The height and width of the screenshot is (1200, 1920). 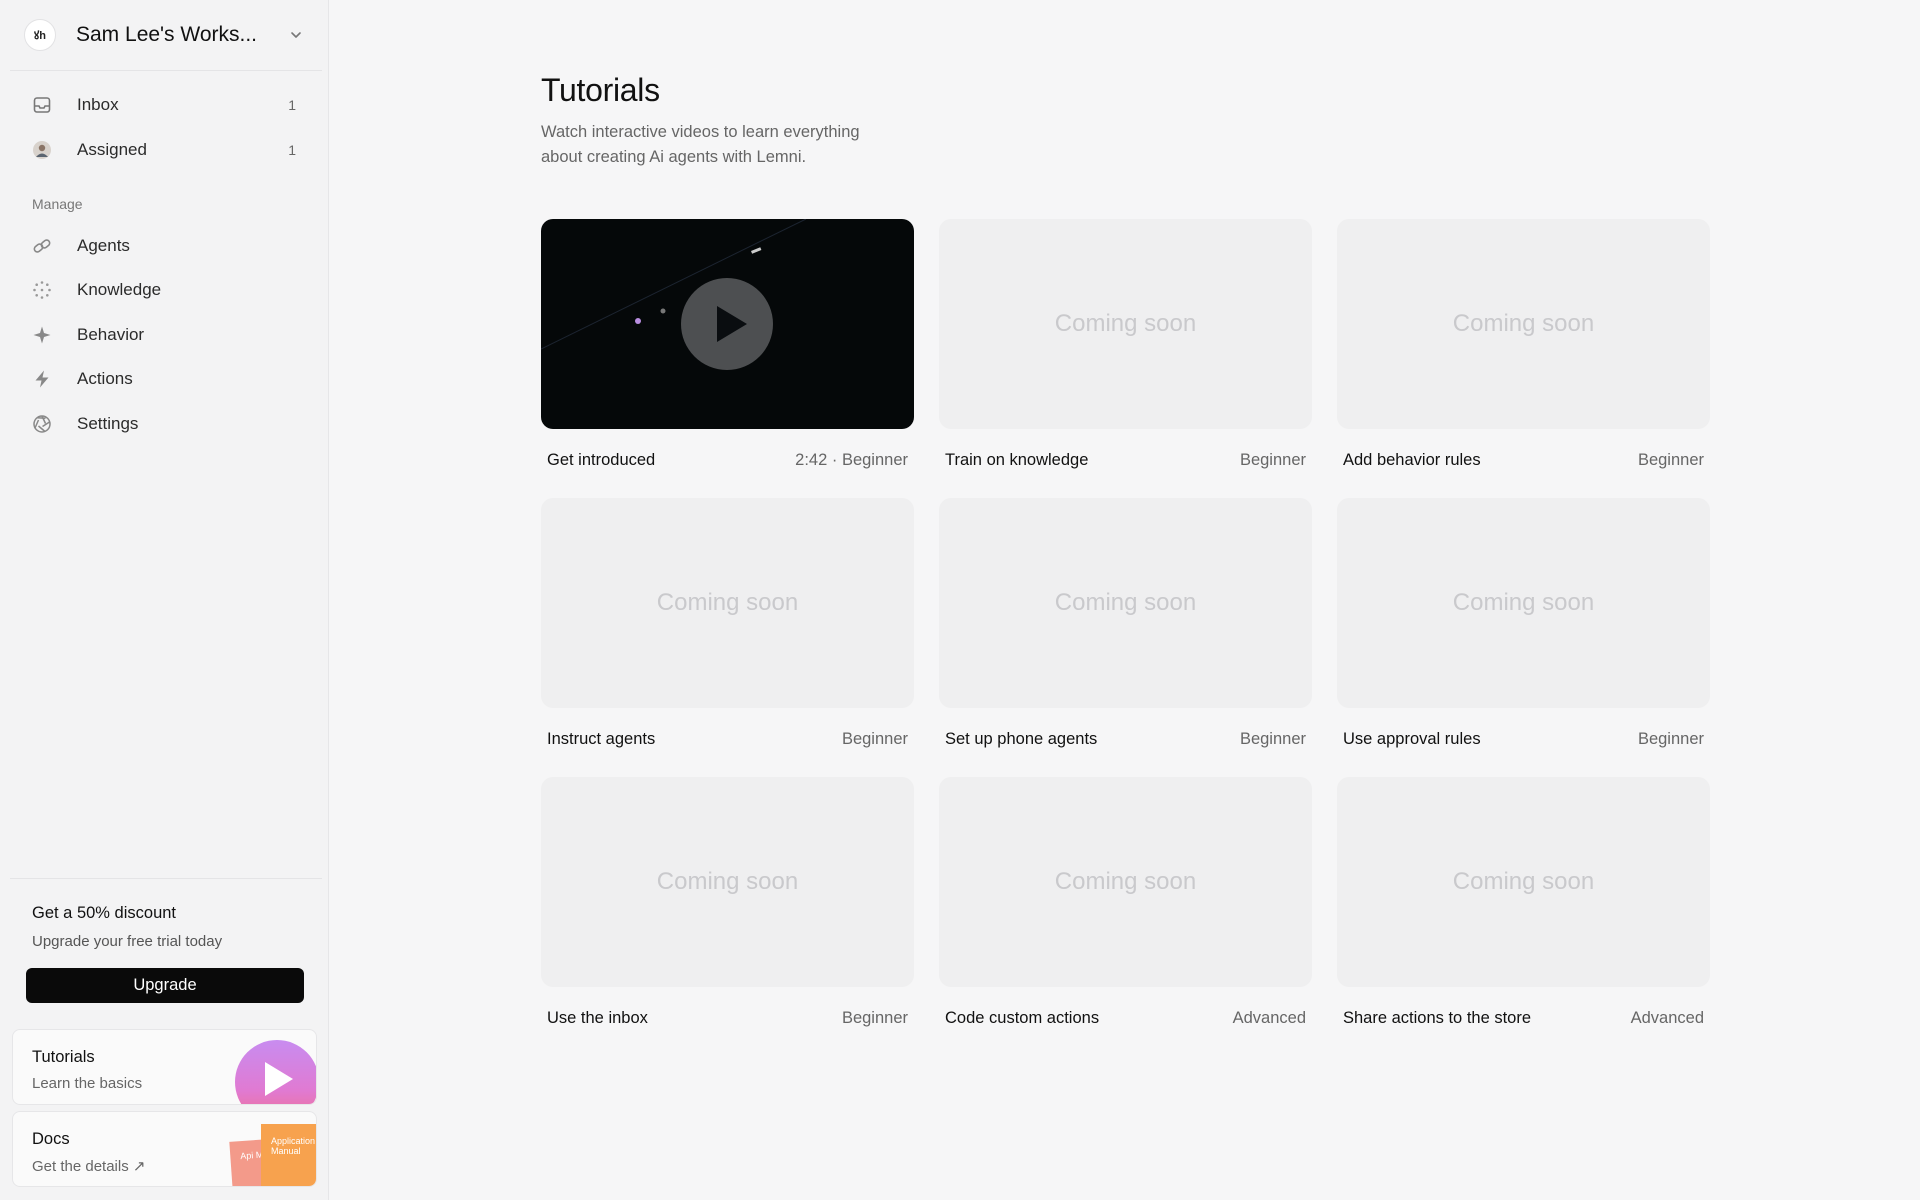 What do you see at coordinates (165, 985) in the screenshot?
I see `upgrade-button: Upgrade` at bounding box center [165, 985].